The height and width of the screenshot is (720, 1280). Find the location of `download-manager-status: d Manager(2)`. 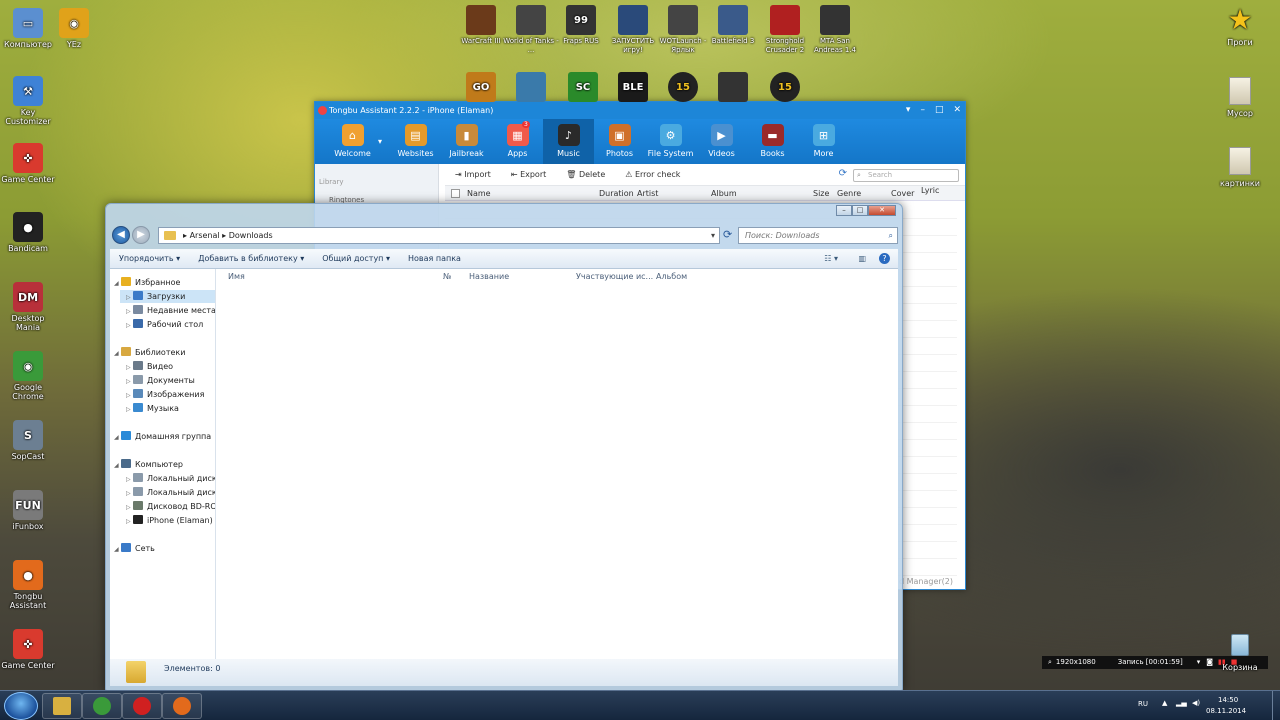

download-manager-status: d Manager(2) is located at coordinates (926, 581).